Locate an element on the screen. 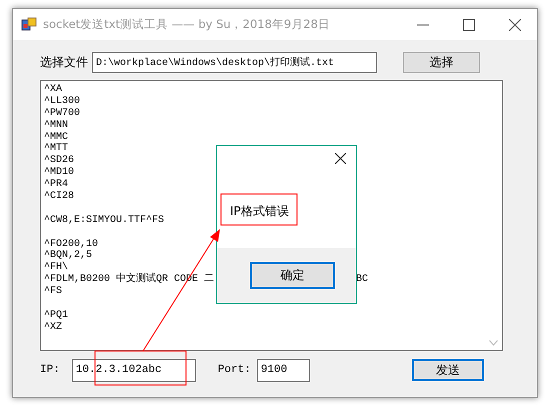  code-line: ^SD26 is located at coordinates (59, 160).